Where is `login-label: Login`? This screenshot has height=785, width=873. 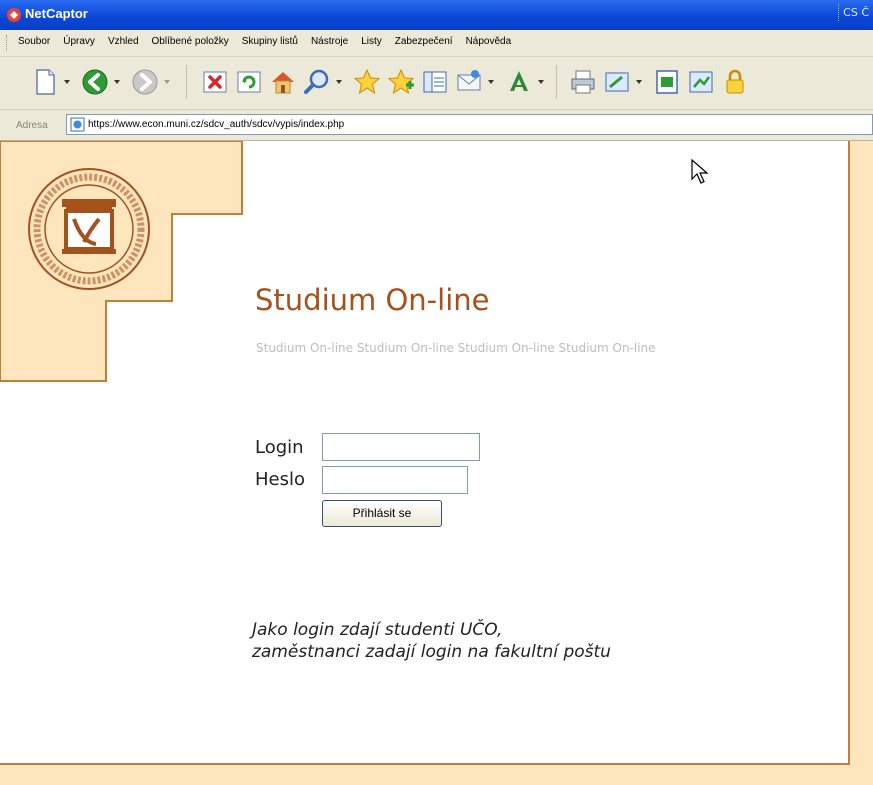
login-label: Login is located at coordinates (279, 447).